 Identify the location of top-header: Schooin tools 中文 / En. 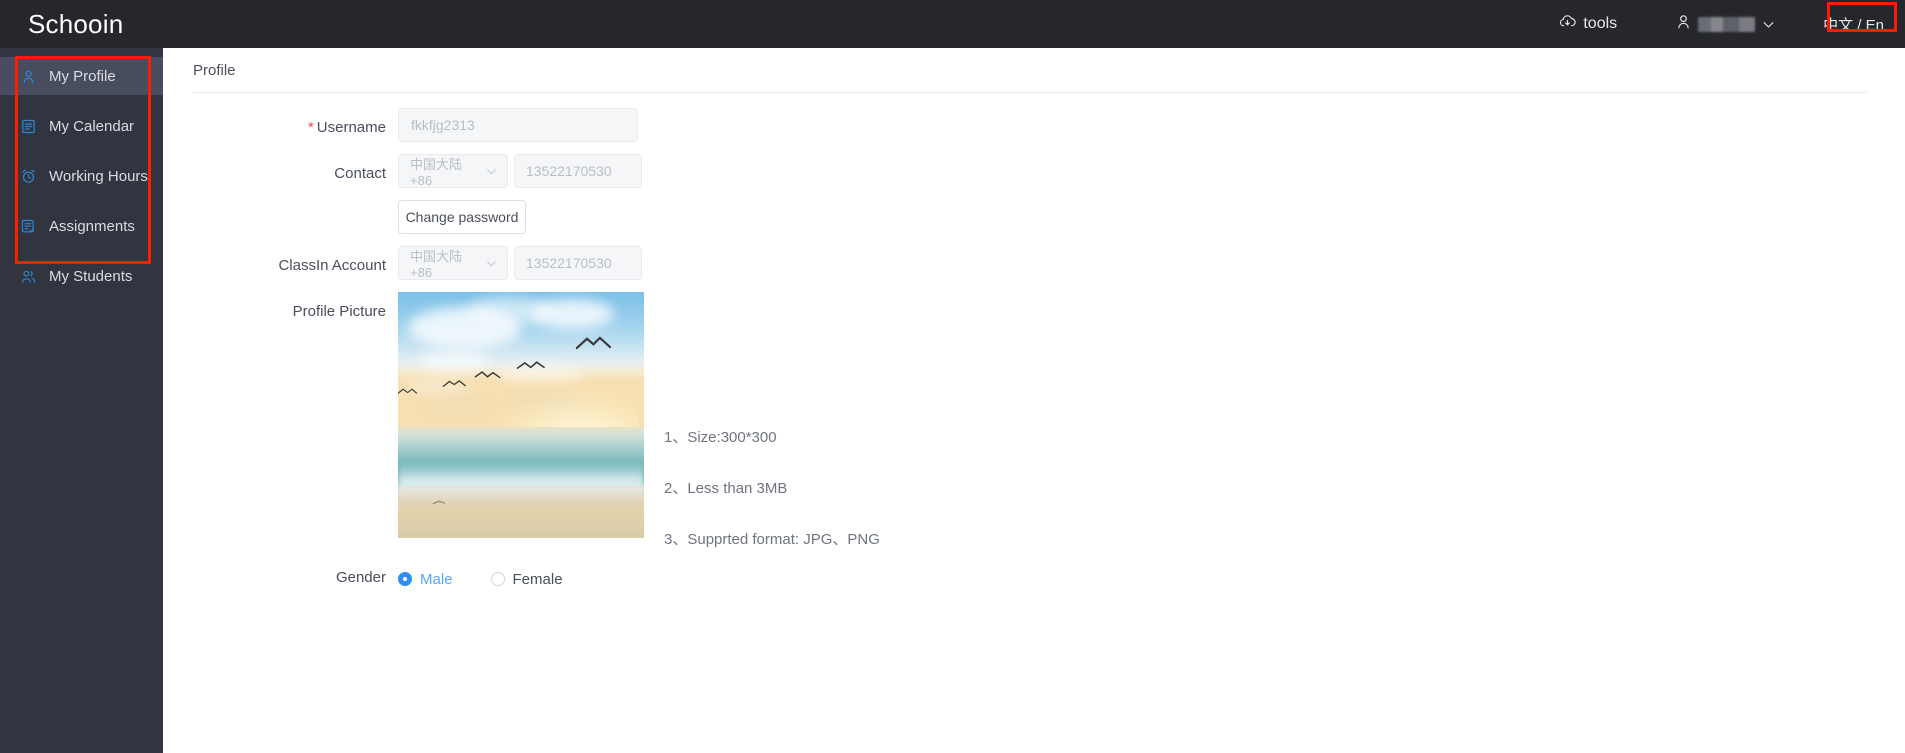
(952, 24).